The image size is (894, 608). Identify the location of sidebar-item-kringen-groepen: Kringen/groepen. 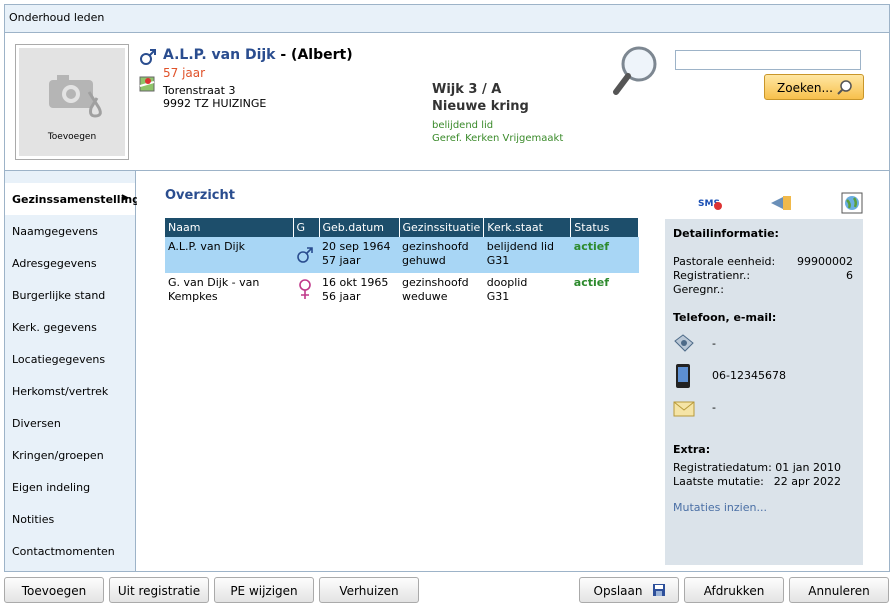
(70, 455).